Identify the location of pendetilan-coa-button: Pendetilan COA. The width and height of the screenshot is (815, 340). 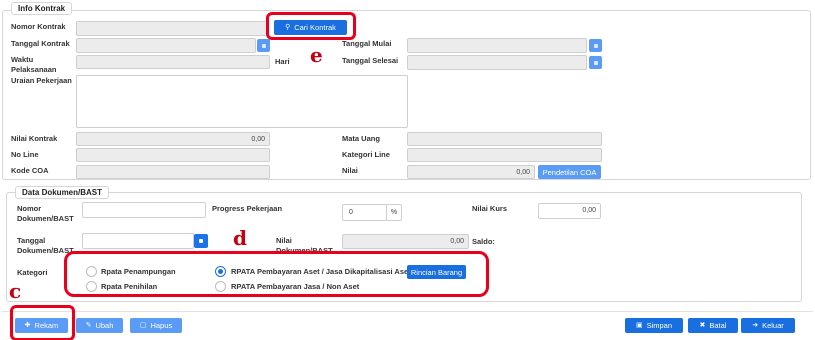
(569, 172).